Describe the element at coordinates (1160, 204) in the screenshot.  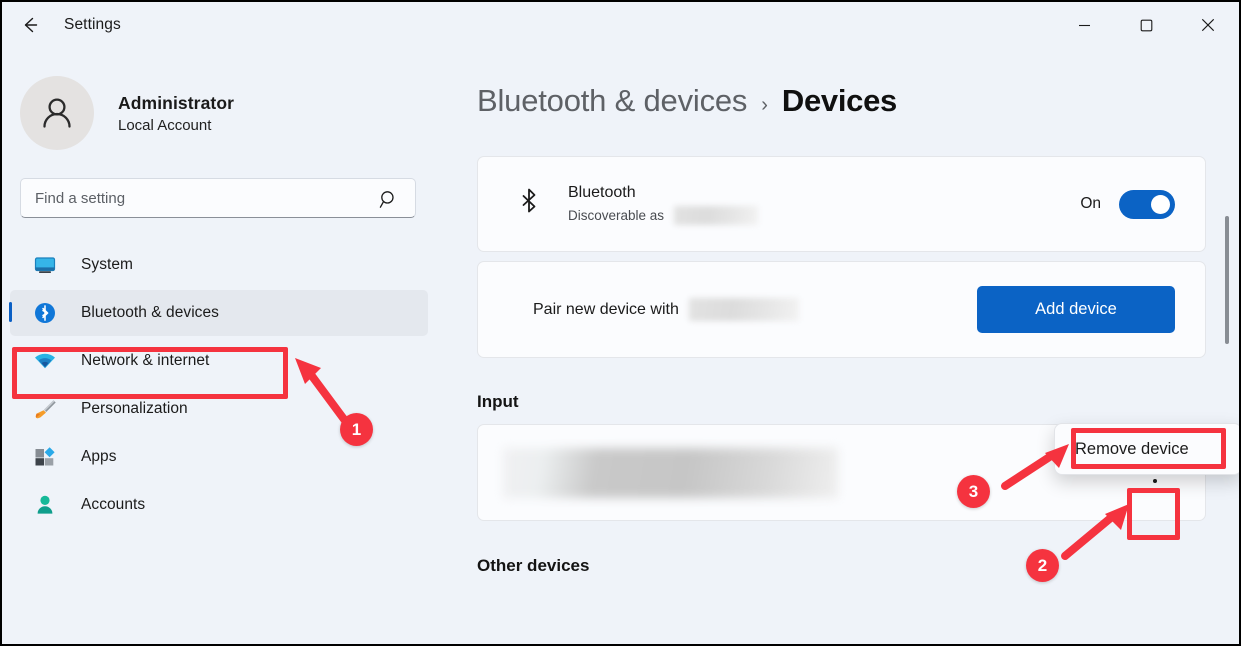
I see `toggle-knob` at that location.